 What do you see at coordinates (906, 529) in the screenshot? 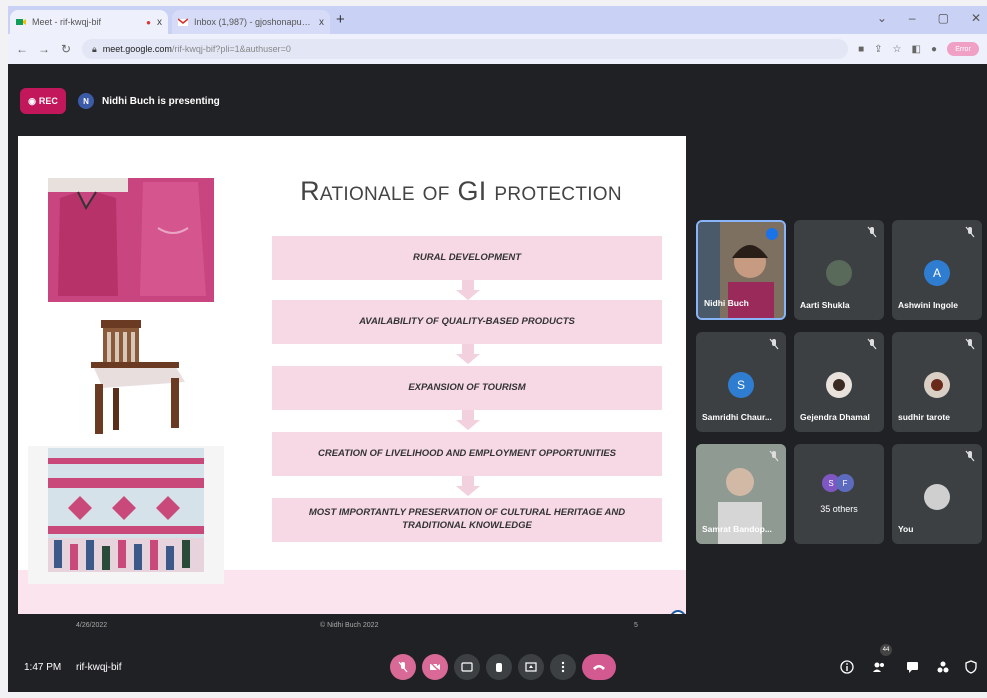
I see `participant-name: You` at bounding box center [906, 529].